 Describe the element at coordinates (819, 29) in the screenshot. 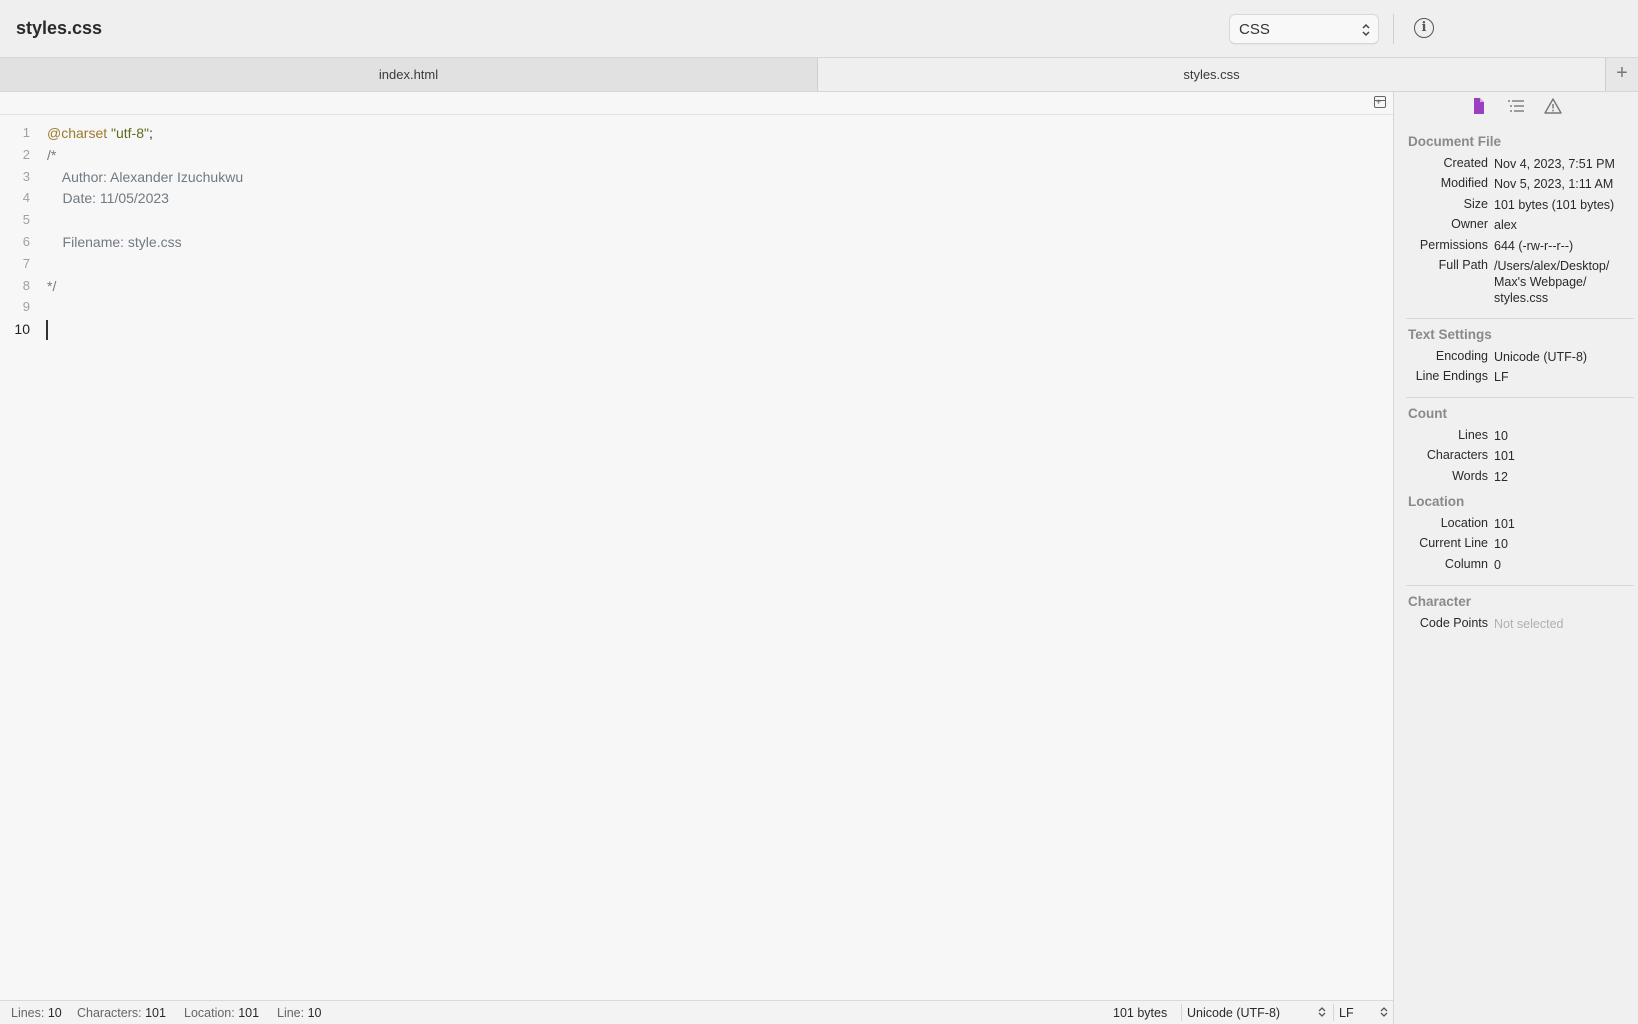

I see `title-bar: styles.css CSS i` at that location.